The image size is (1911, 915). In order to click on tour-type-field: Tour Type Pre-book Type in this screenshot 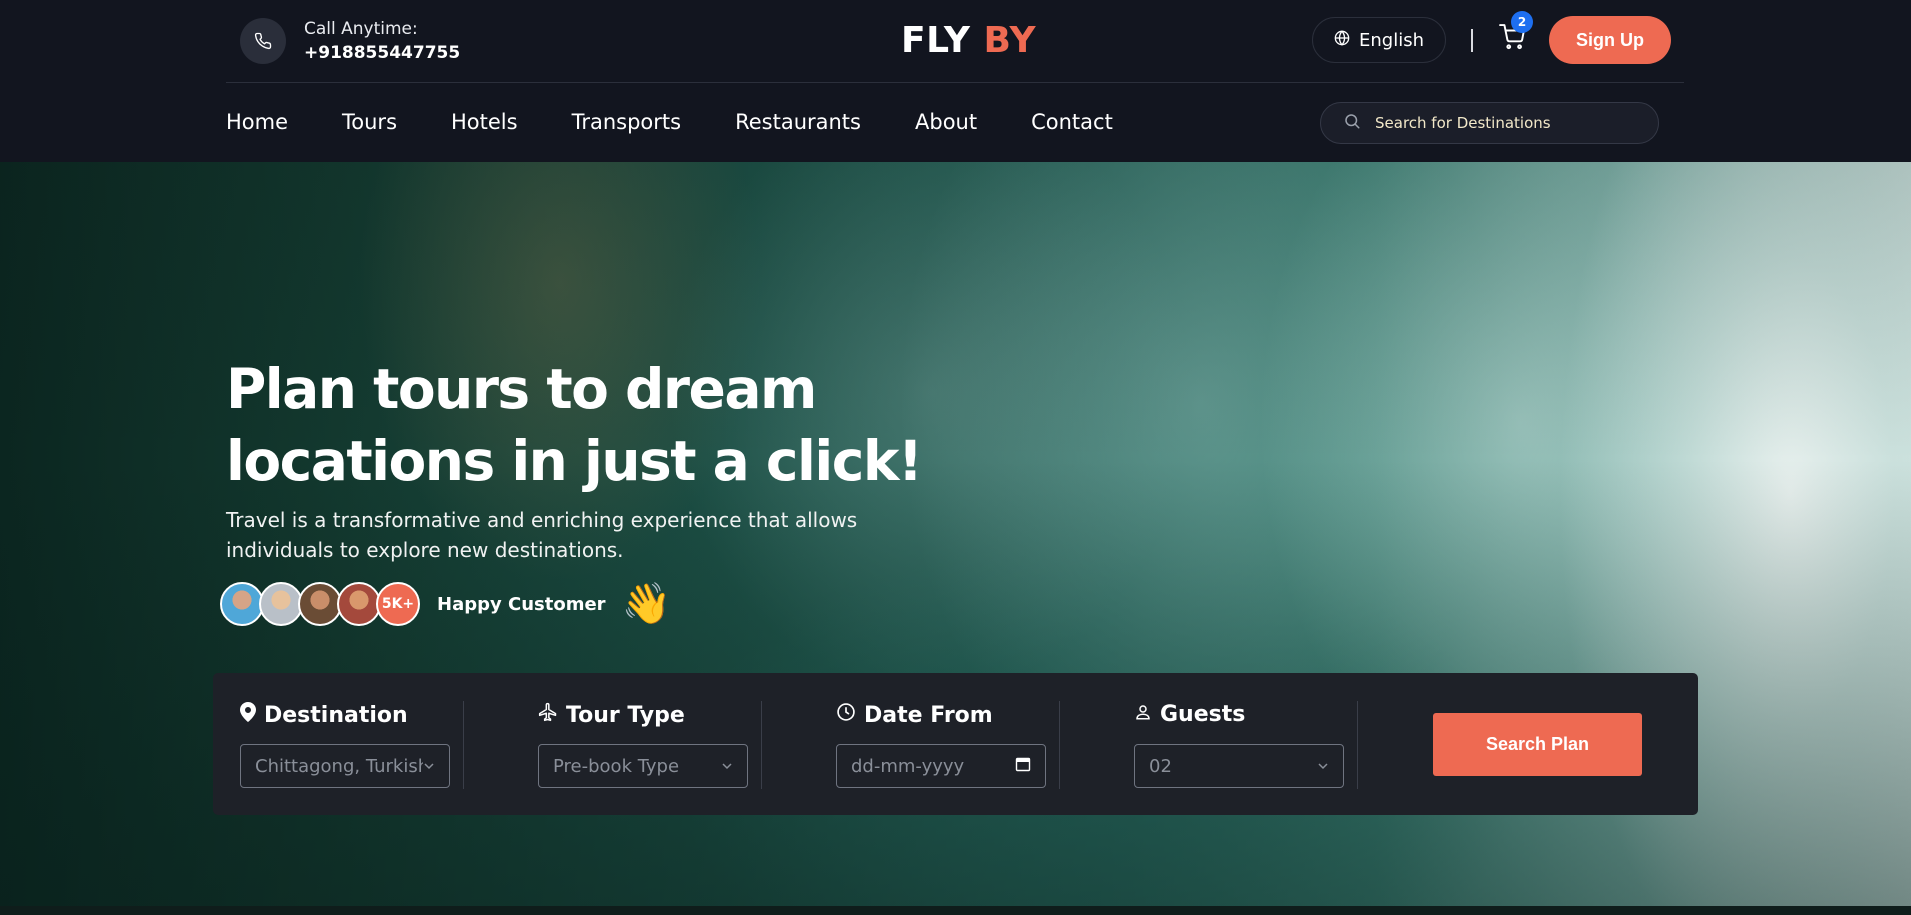, I will do `click(653, 744)`.